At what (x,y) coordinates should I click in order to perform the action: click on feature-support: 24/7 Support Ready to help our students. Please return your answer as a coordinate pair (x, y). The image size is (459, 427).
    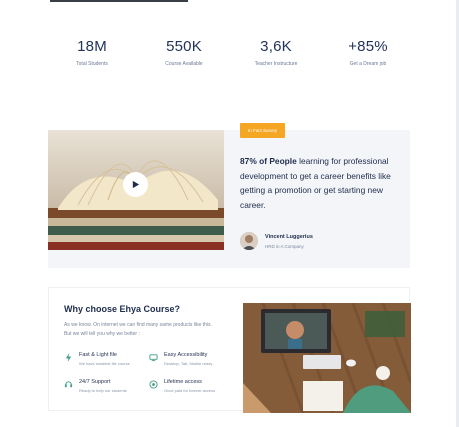
    Looking at the image, I should click on (95, 386).